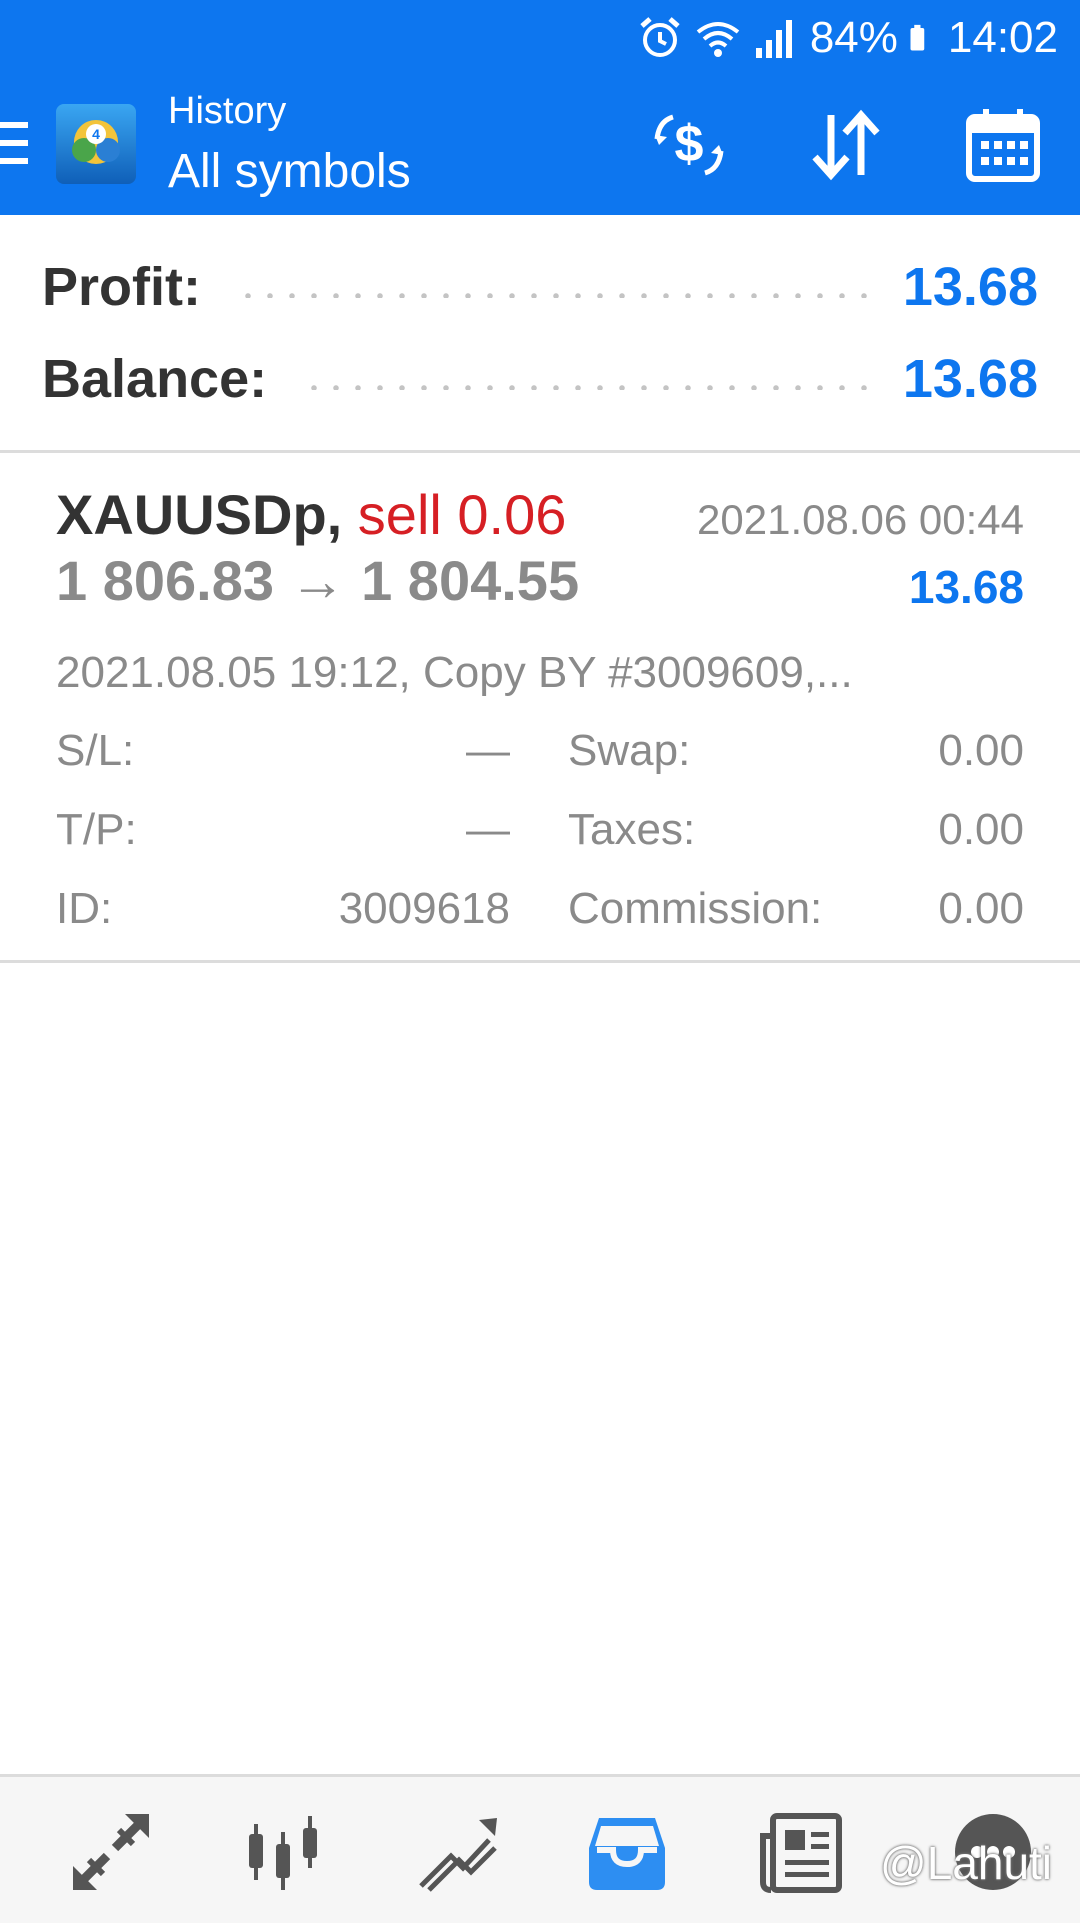 This screenshot has height=1923, width=1080. I want to click on app-logo-icon: 4, so click(96, 144).